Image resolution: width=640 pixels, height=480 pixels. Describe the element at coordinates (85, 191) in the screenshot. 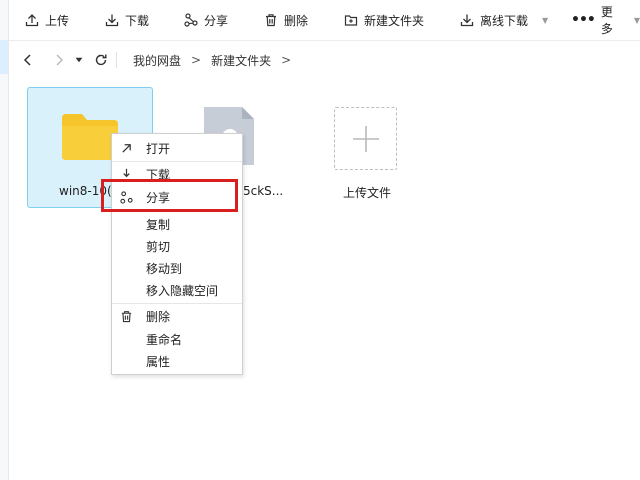

I see `file-name: win8-10(` at that location.